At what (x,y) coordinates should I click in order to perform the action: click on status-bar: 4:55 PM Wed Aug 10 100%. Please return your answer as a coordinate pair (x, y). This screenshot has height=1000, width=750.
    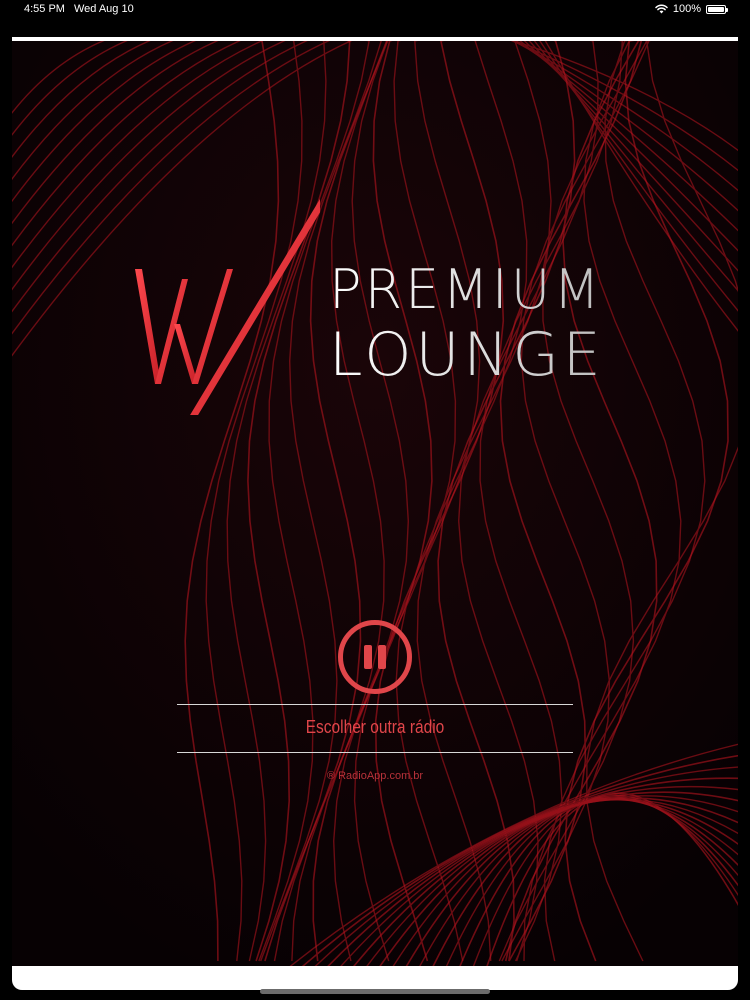
    Looking at the image, I should click on (375, 10).